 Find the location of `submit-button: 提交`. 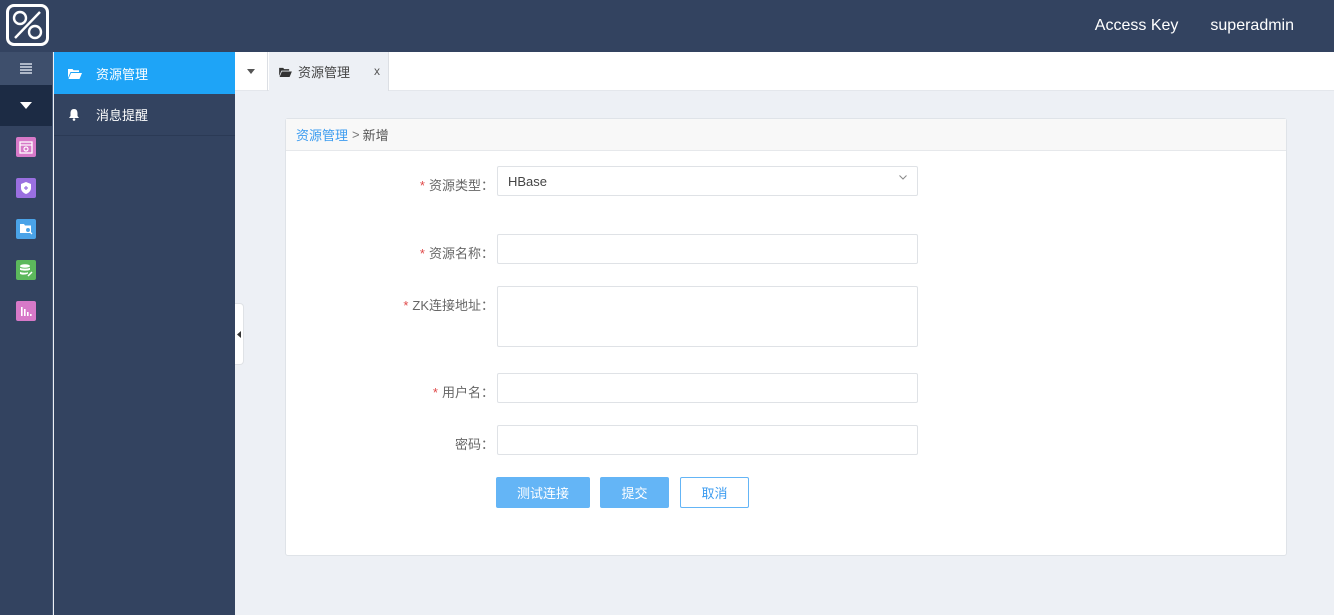

submit-button: 提交 is located at coordinates (634, 492).